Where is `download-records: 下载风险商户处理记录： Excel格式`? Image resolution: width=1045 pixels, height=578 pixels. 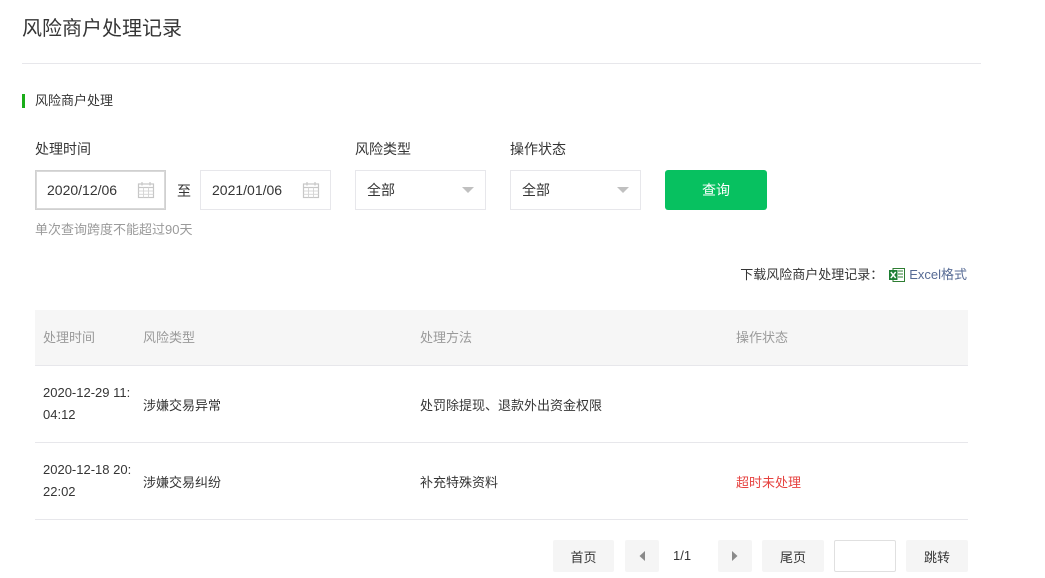
download-records: 下载风险商户处理记录： Excel格式 is located at coordinates (853, 275).